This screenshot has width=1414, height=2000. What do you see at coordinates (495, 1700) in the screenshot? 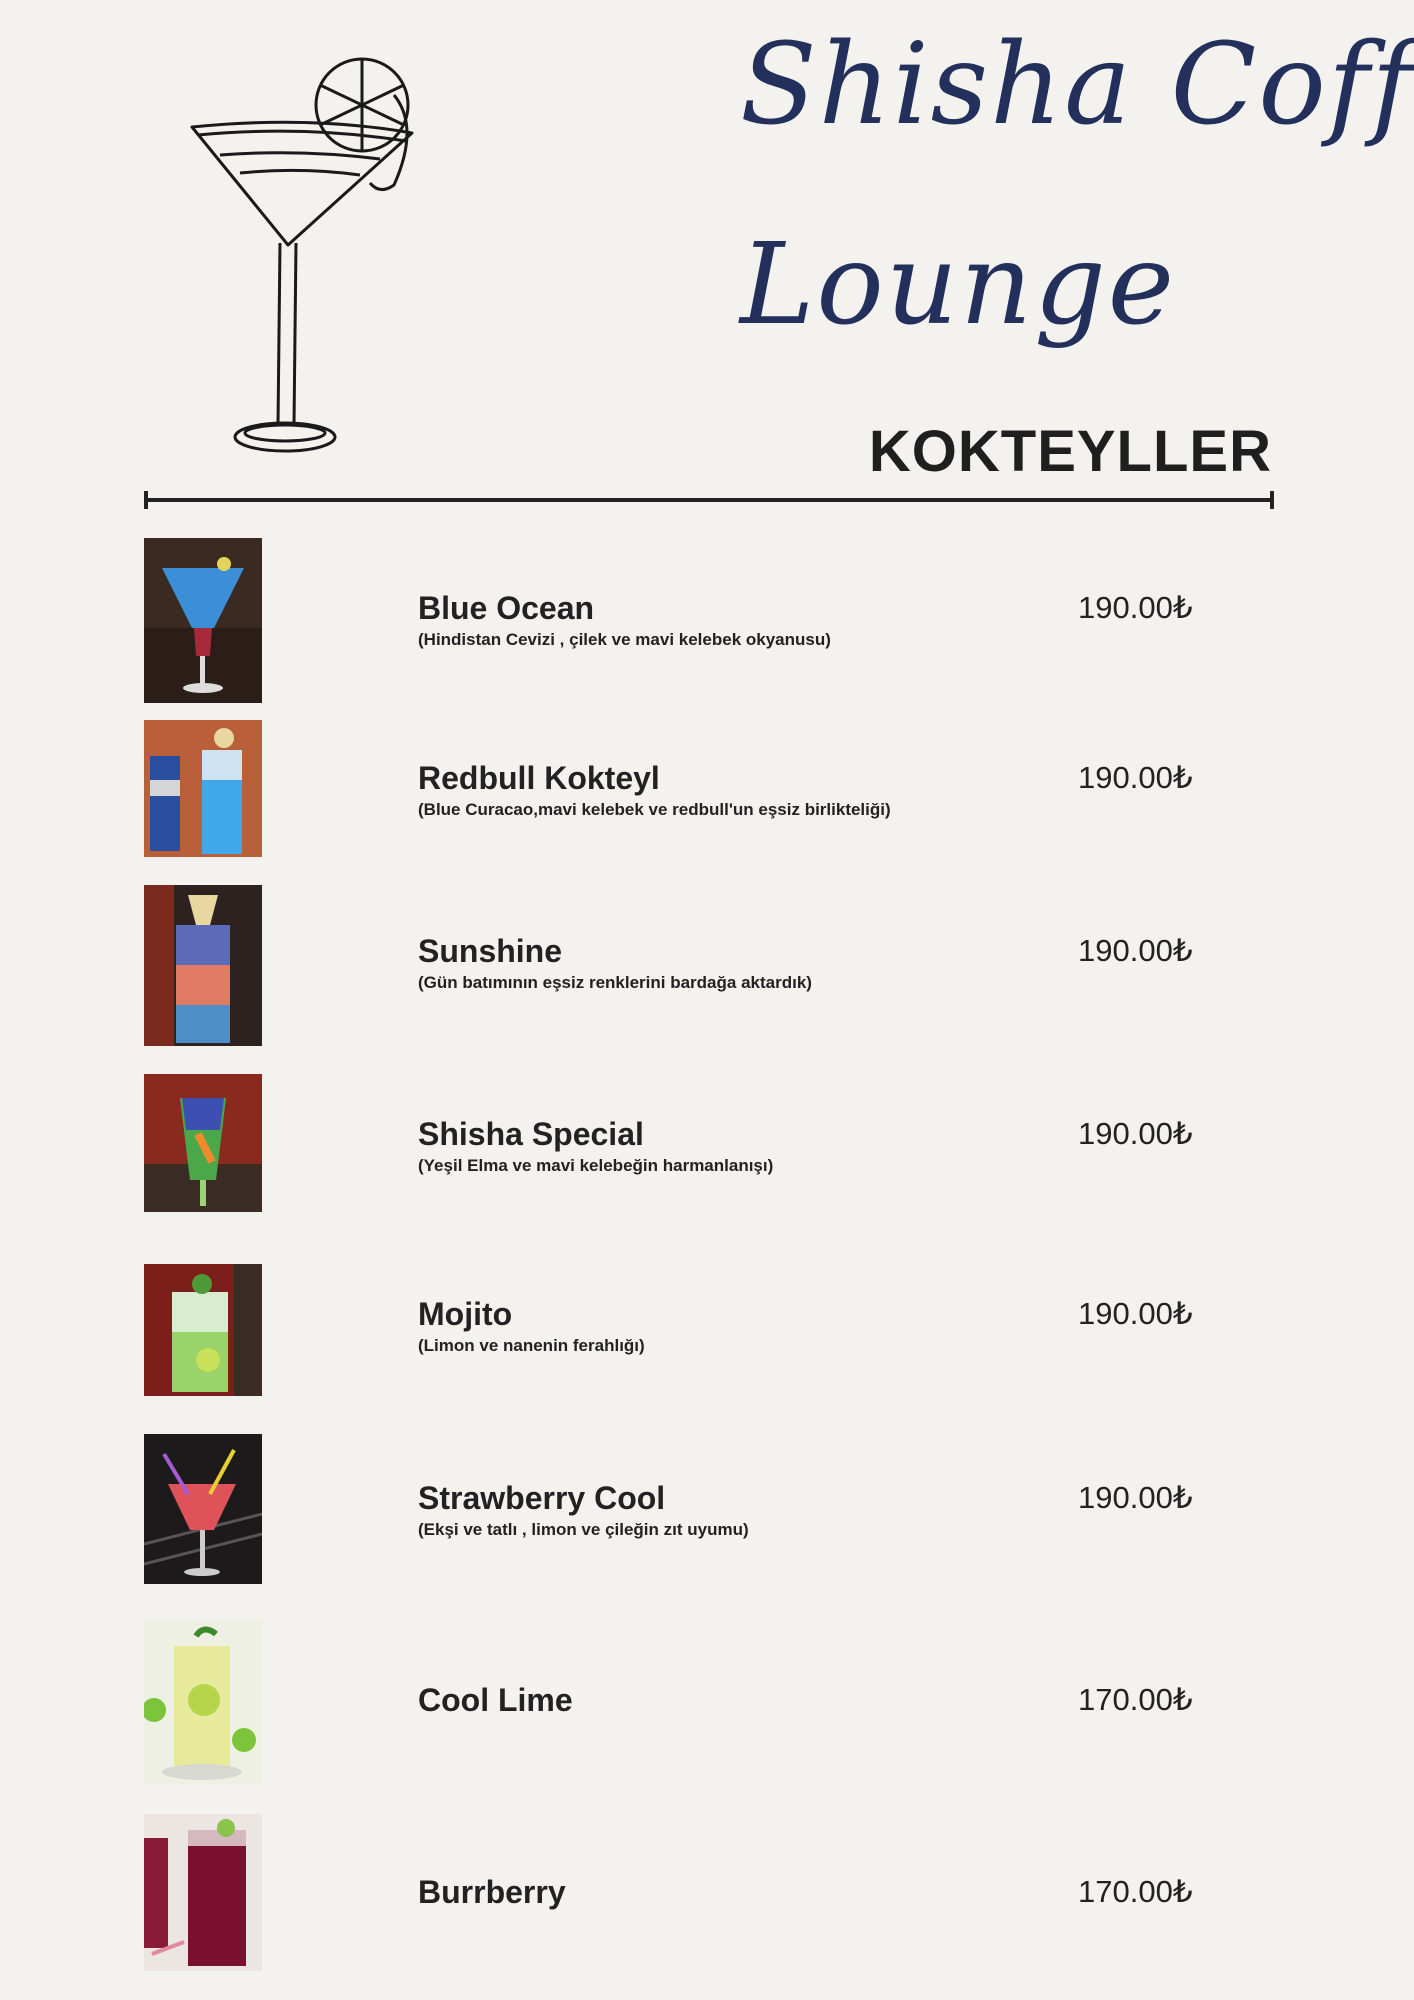
I see `item-name: Cool Lime` at bounding box center [495, 1700].